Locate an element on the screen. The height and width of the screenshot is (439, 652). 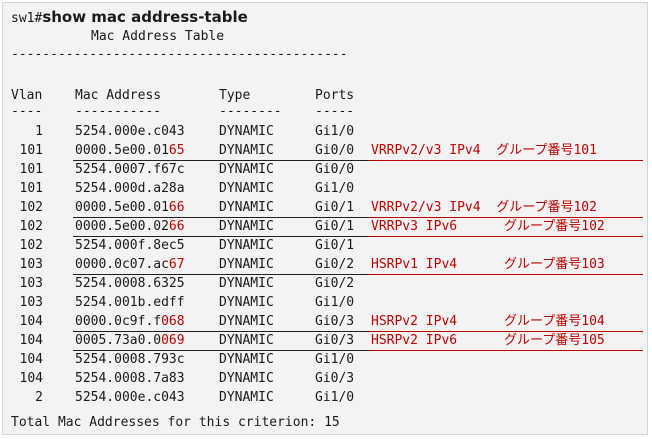
prompt-line: sw1#show mac address-table is located at coordinates (129, 18).